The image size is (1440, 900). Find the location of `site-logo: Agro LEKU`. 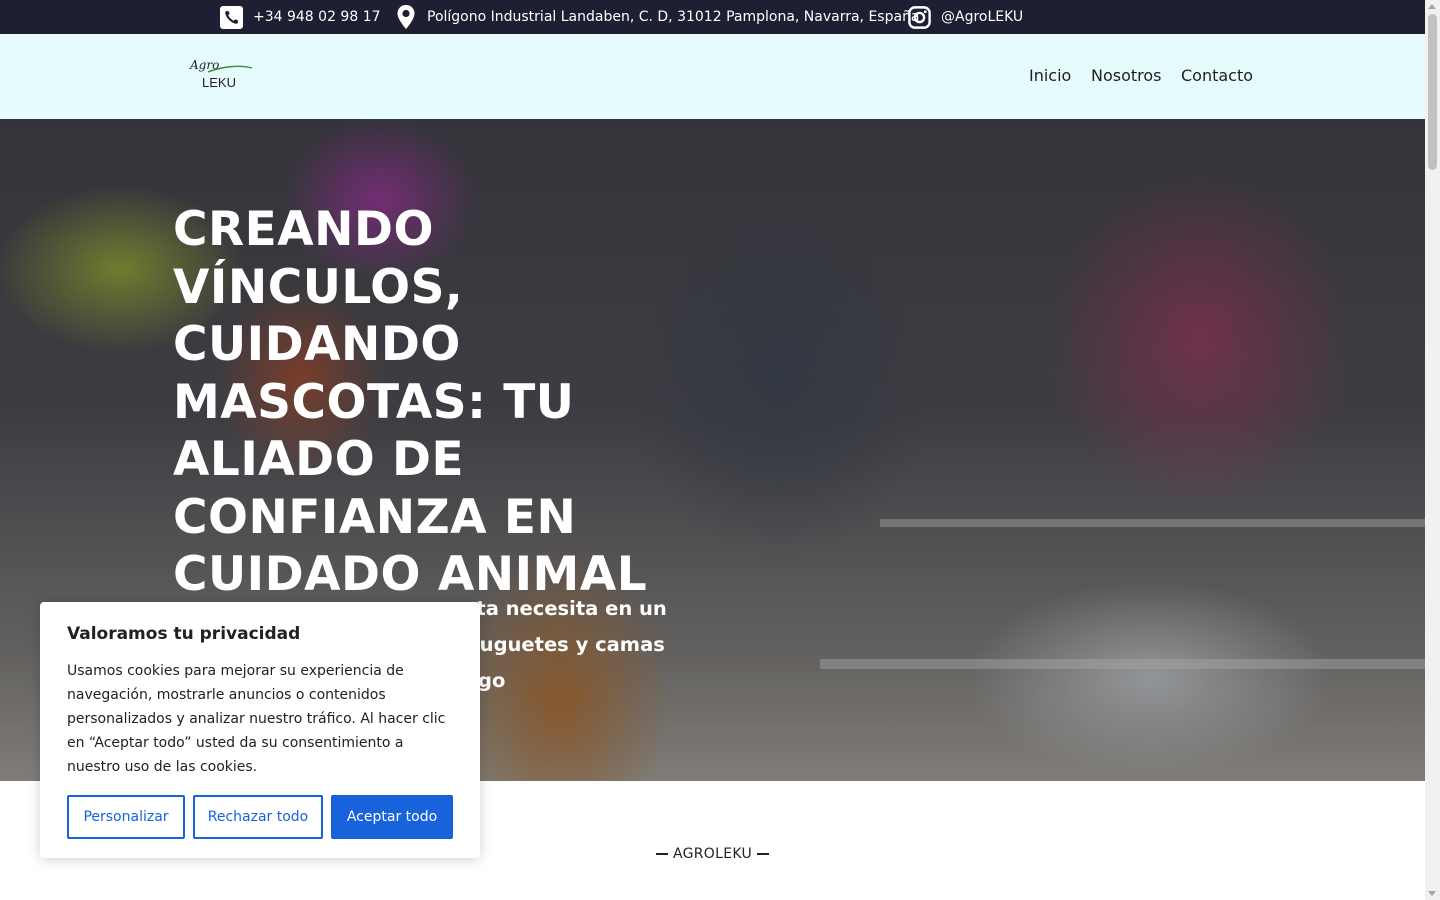

site-logo: Agro LEKU is located at coordinates (221, 76).